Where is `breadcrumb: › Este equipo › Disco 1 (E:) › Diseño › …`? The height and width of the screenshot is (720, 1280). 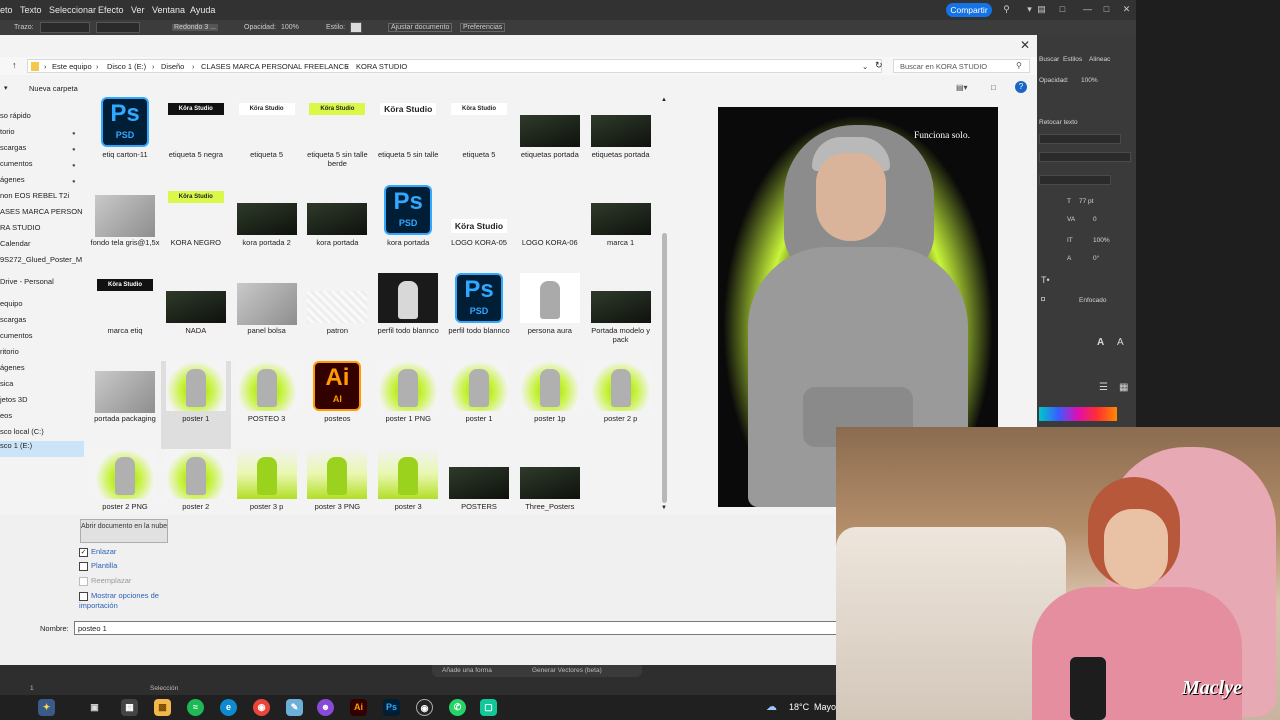 breadcrumb: › Este equipo › Disco 1 (E:) › Diseño › … is located at coordinates (454, 66).